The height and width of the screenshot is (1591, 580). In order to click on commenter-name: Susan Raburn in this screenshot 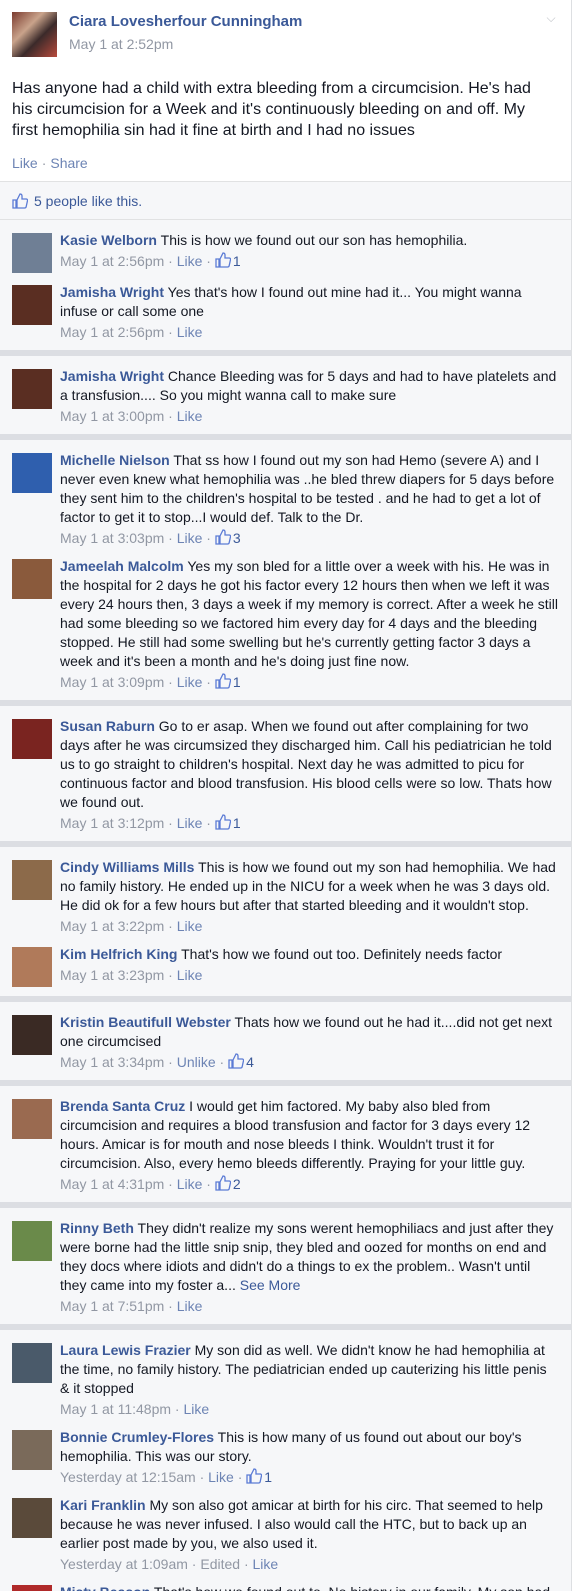, I will do `click(107, 726)`.